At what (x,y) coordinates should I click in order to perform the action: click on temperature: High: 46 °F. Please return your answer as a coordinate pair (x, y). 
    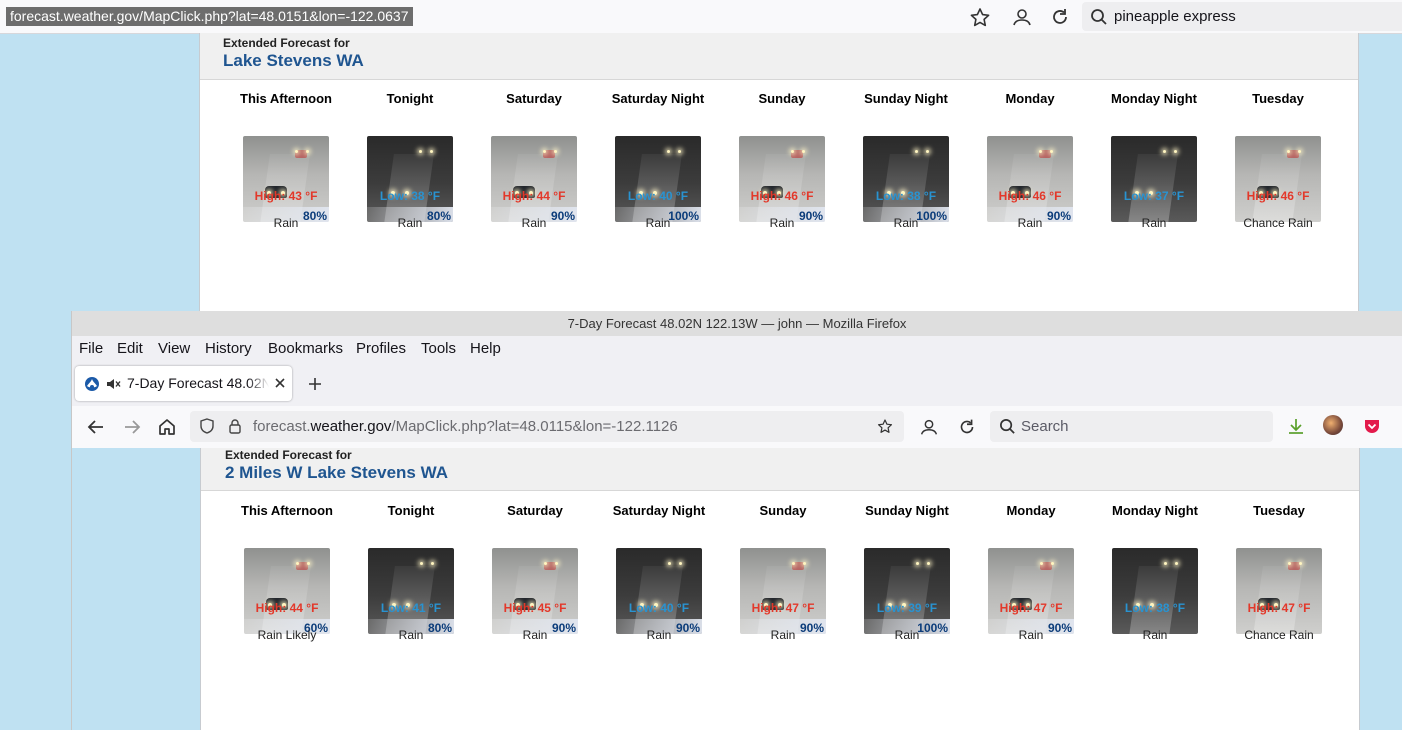
    Looking at the image, I should click on (782, 196).